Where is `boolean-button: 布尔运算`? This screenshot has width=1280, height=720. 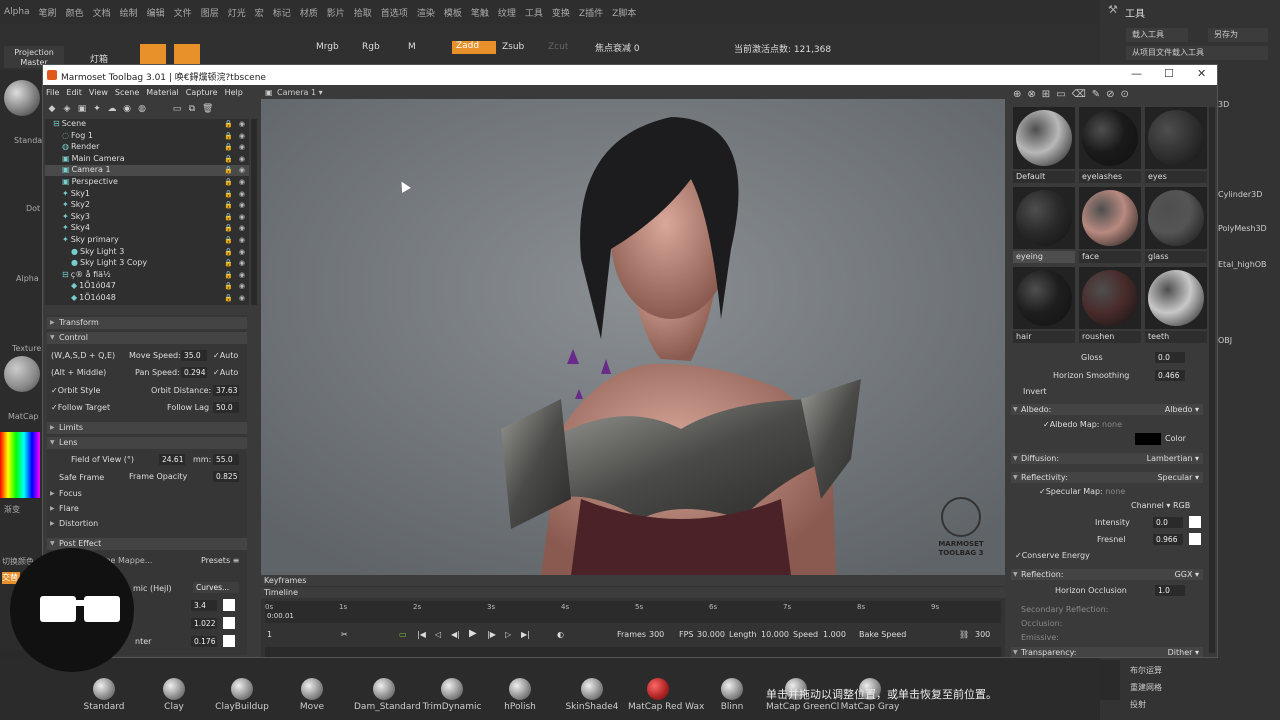 boolean-button: 布尔运算 is located at coordinates (1146, 670).